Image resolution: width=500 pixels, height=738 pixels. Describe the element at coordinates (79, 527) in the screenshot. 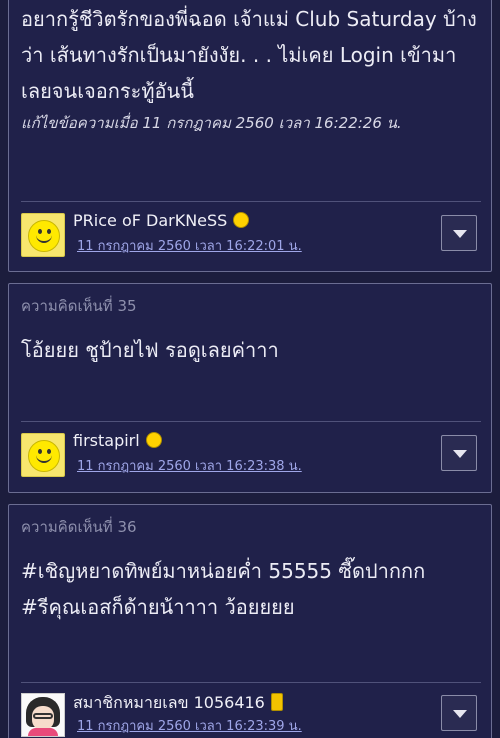

I see `comment-number-label: ความคิดเห็นที่ 36` at that location.